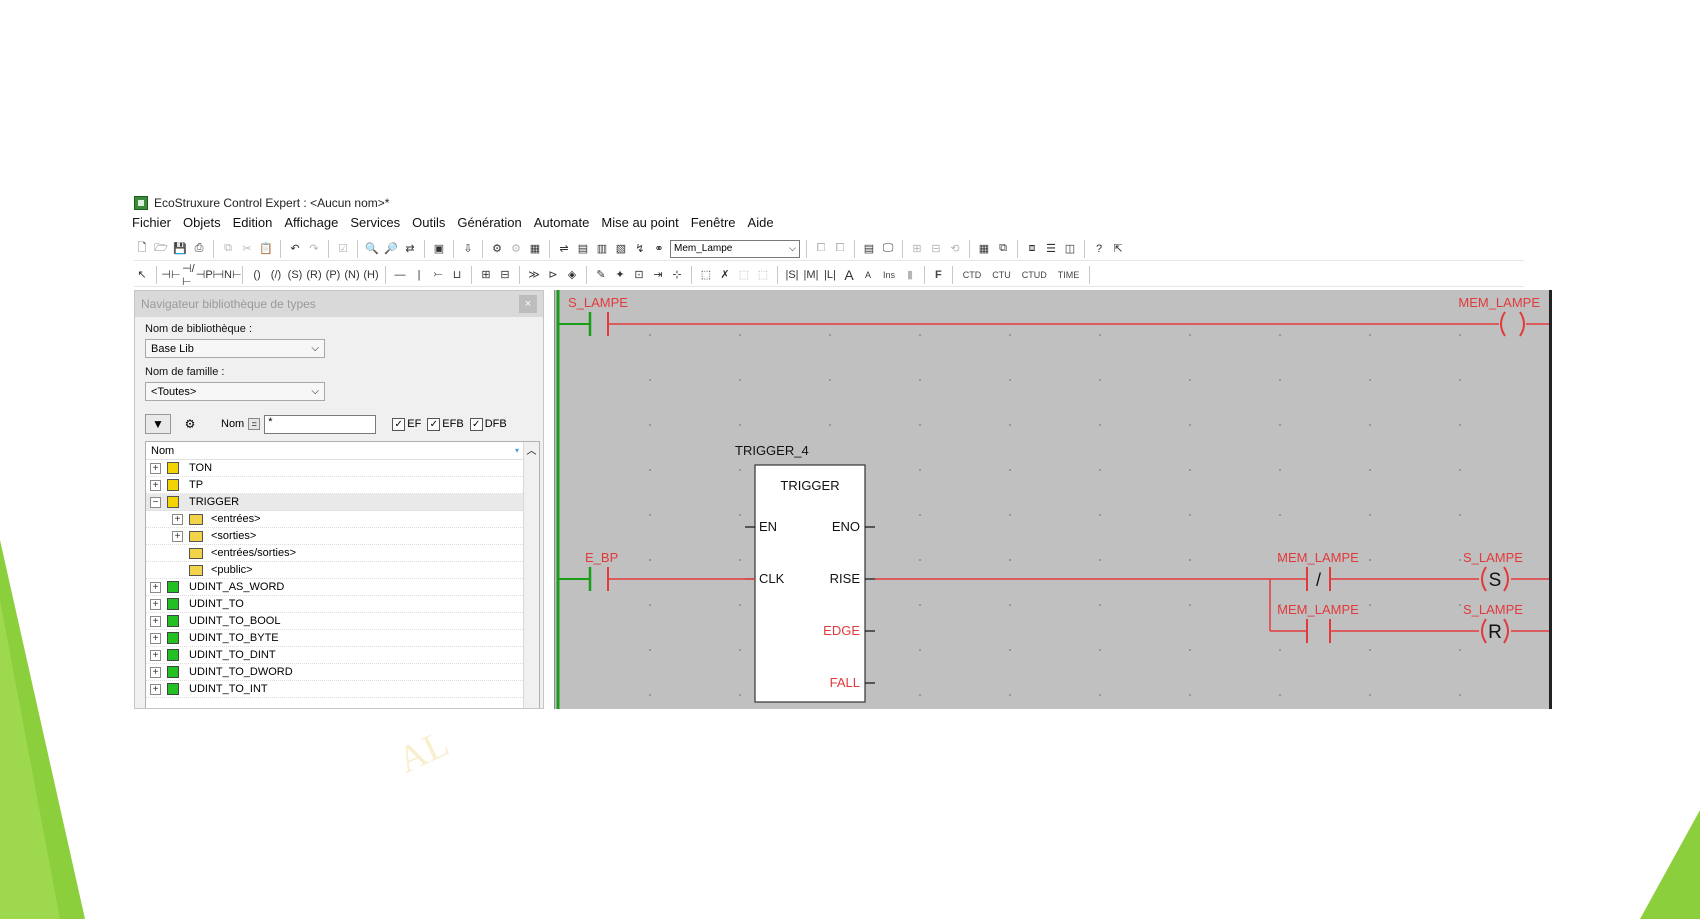  Describe the element at coordinates (257, 275) in the screenshot. I see `coil-icon: ()` at that location.